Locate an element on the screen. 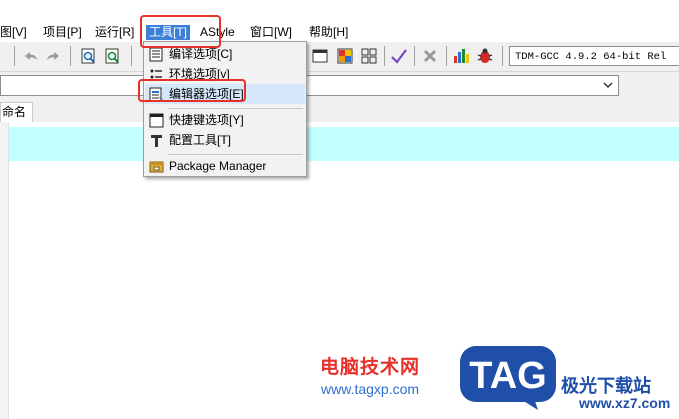 The height and width of the screenshot is (419, 679). configure-tools-icon is located at coordinates (156, 141).